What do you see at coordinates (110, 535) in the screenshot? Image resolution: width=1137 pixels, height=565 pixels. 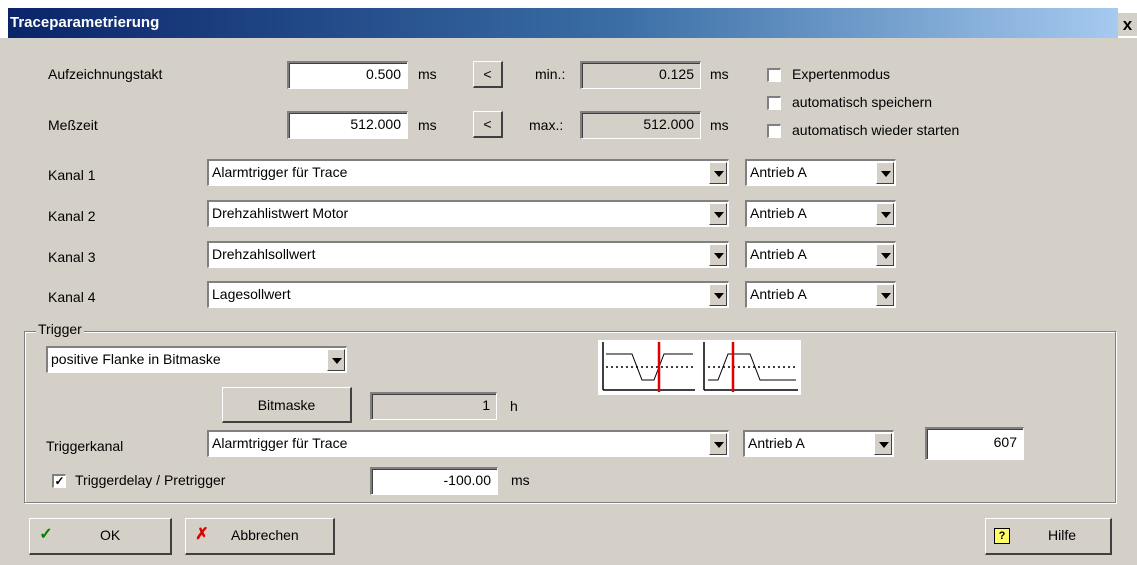 I see `ok-label: OK` at bounding box center [110, 535].